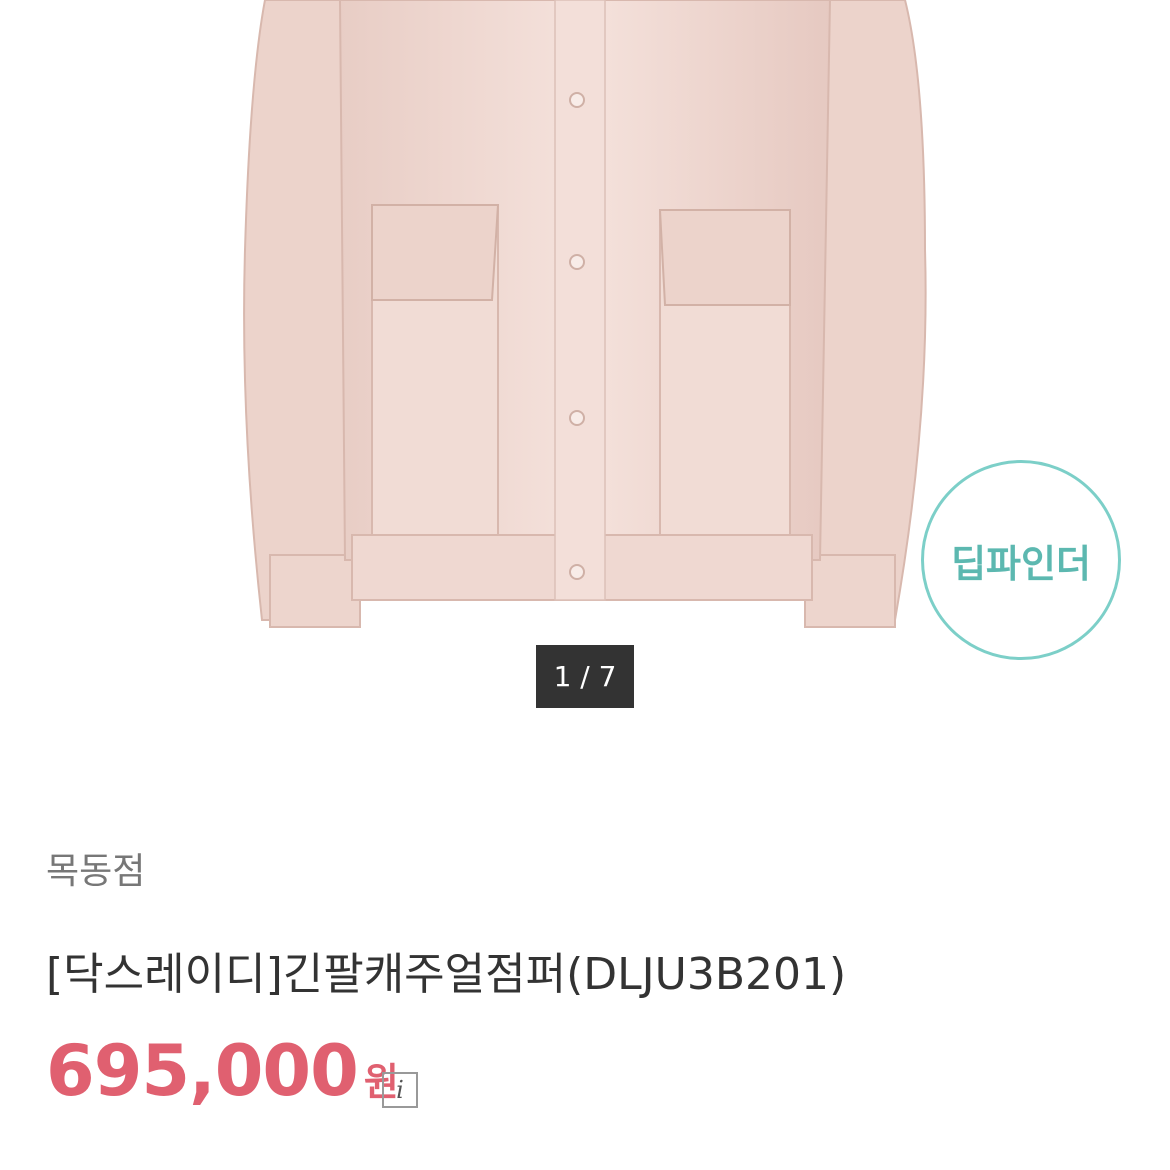  Describe the element at coordinates (96, 871) in the screenshot. I see `store-name: 목동점` at that location.